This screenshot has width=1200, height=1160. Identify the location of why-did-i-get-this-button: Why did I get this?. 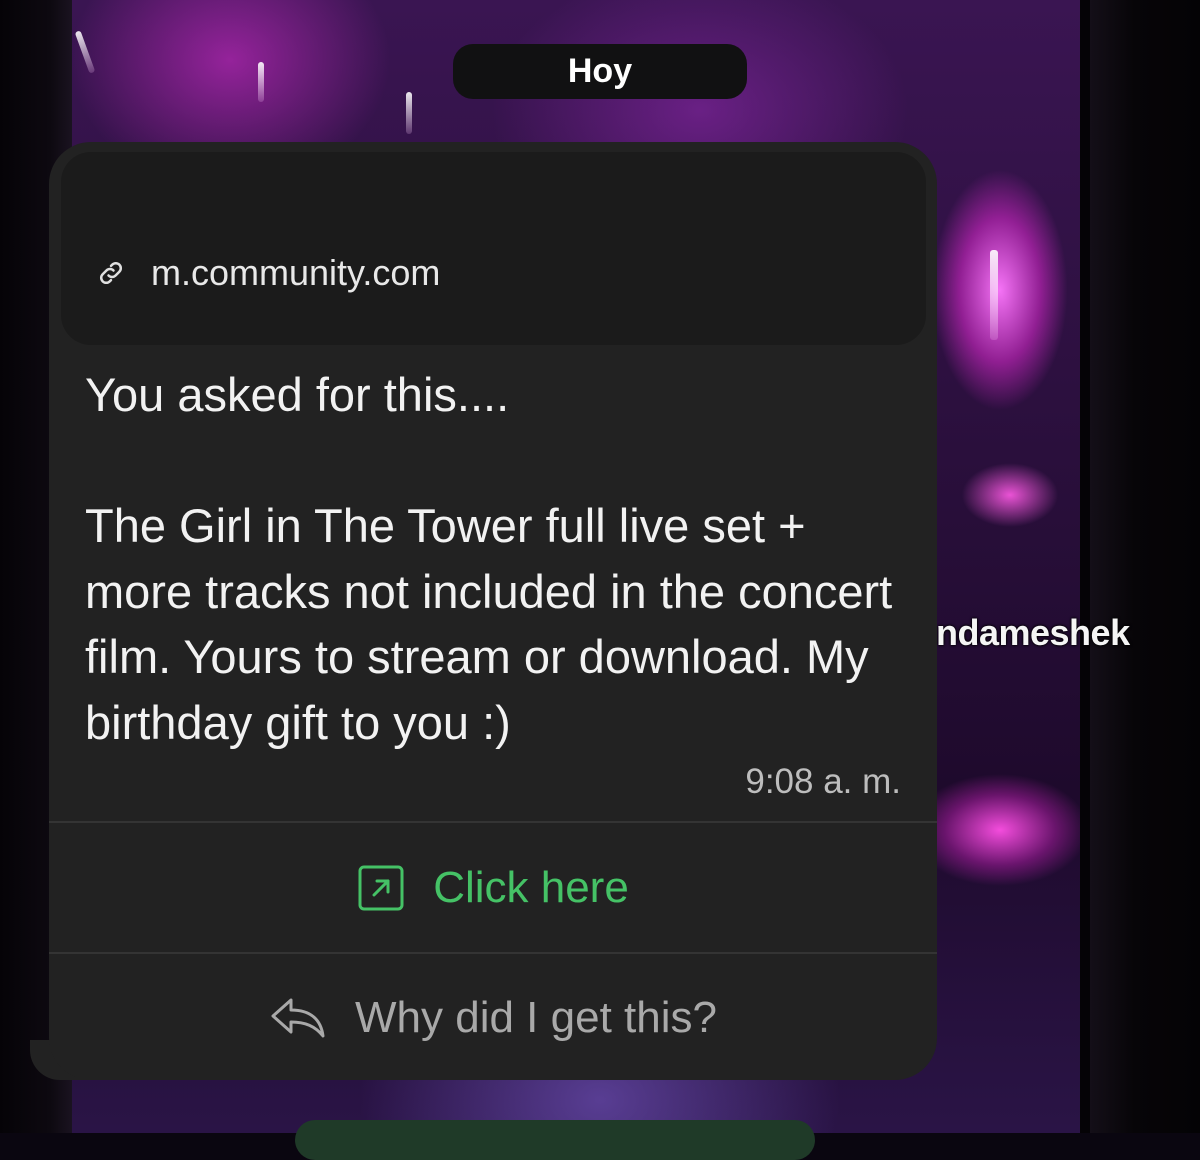
(493, 1017).